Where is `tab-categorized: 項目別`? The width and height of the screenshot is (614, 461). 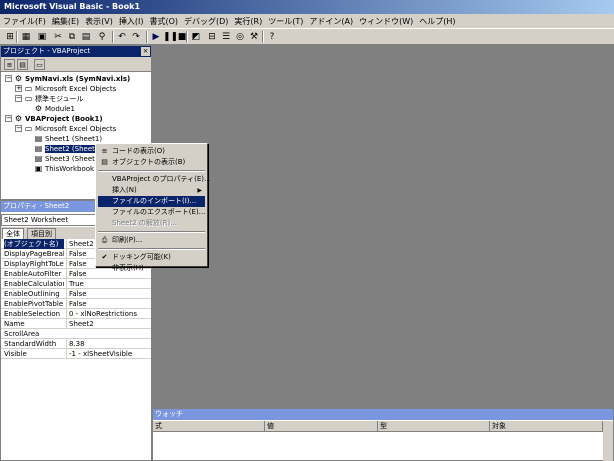 tab-categorized: 項目別 is located at coordinates (41, 233).